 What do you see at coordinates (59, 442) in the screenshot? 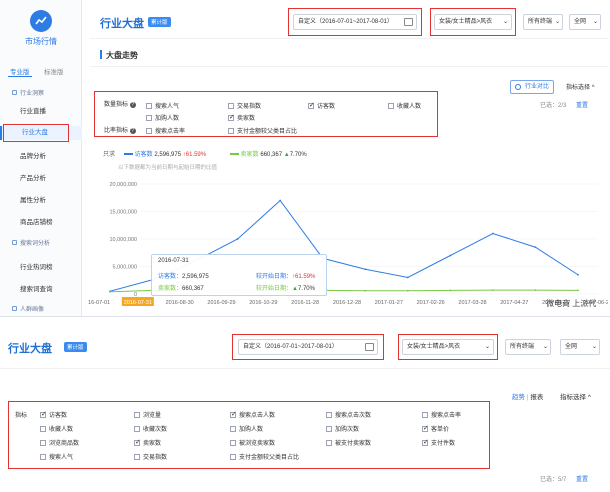
I see `bottom-indicator-checkbox: 浏览商品数` at bounding box center [59, 442].